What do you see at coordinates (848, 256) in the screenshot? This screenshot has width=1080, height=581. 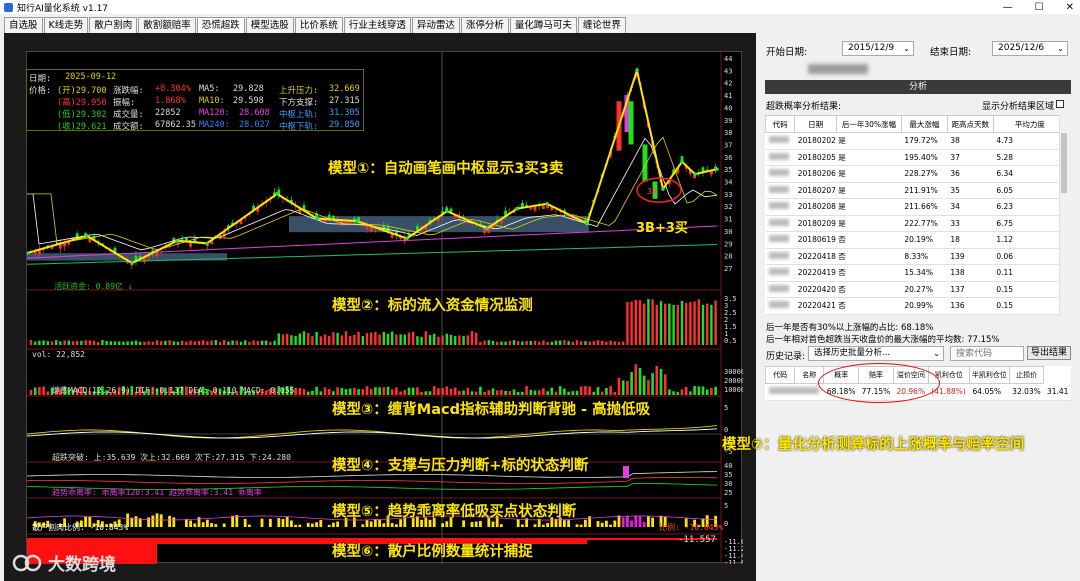 I see `date-cell: 20220418 否` at bounding box center [848, 256].